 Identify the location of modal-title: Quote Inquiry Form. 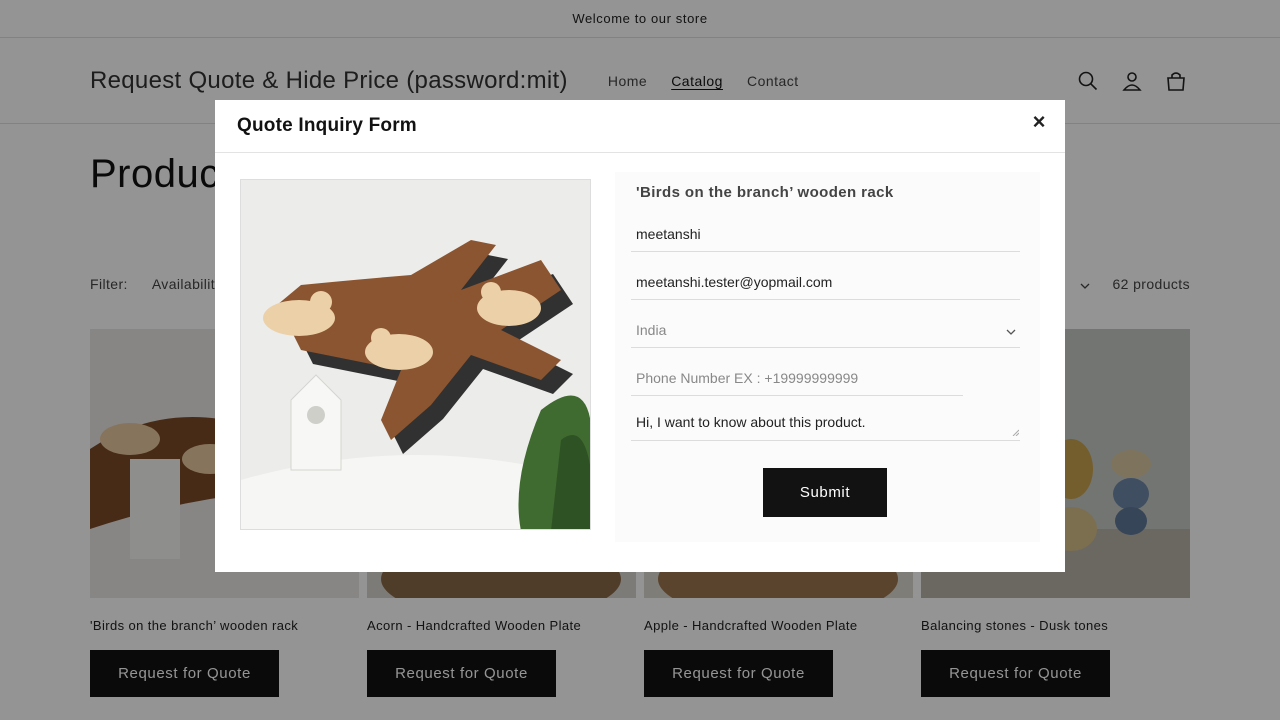
(327, 125).